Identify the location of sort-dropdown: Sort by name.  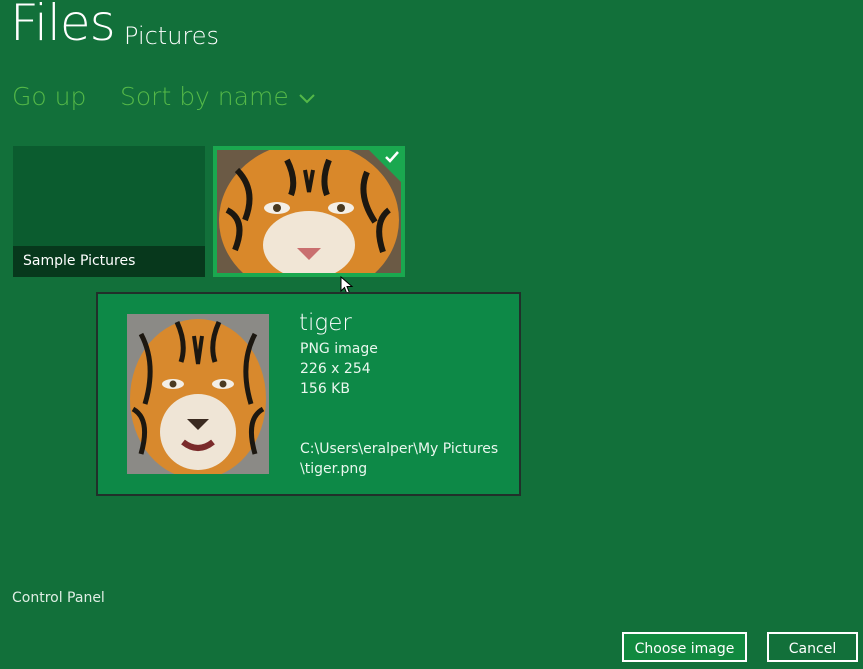
(204, 96).